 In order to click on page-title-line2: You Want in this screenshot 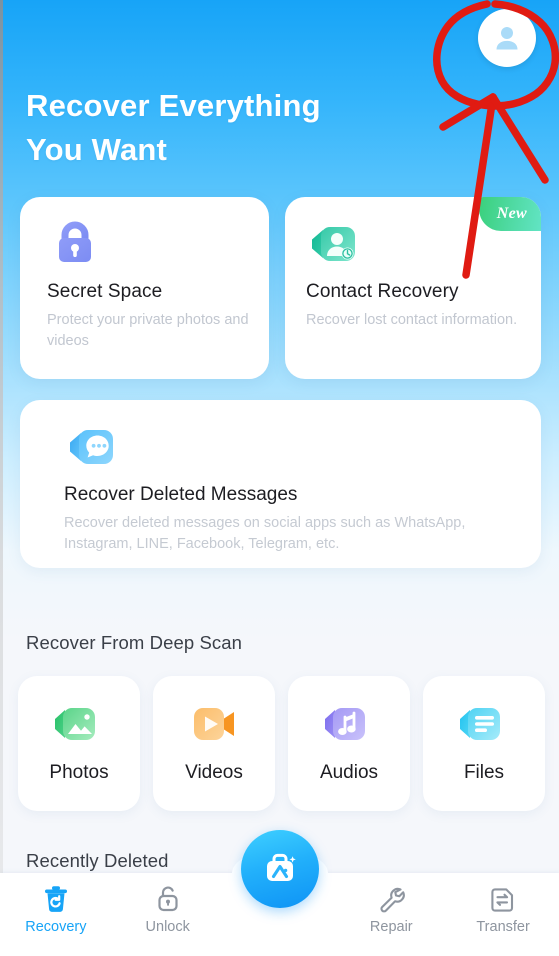, I will do `click(97, 150)`.